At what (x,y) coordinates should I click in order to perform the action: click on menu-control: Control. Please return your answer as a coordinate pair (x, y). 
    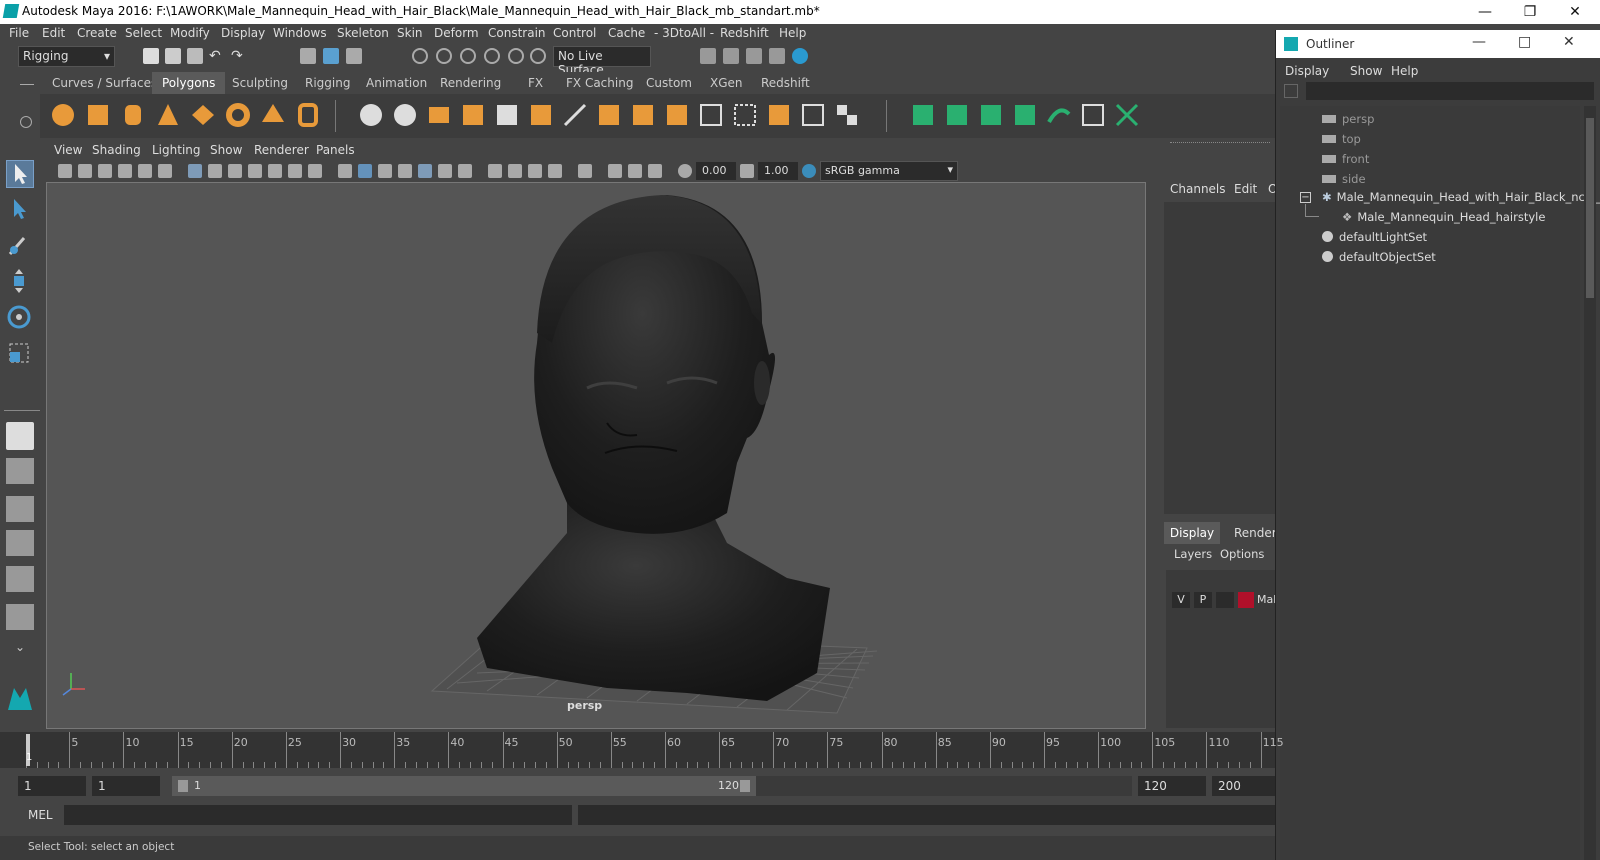
    Looking at the image, I should click on (574, 33).